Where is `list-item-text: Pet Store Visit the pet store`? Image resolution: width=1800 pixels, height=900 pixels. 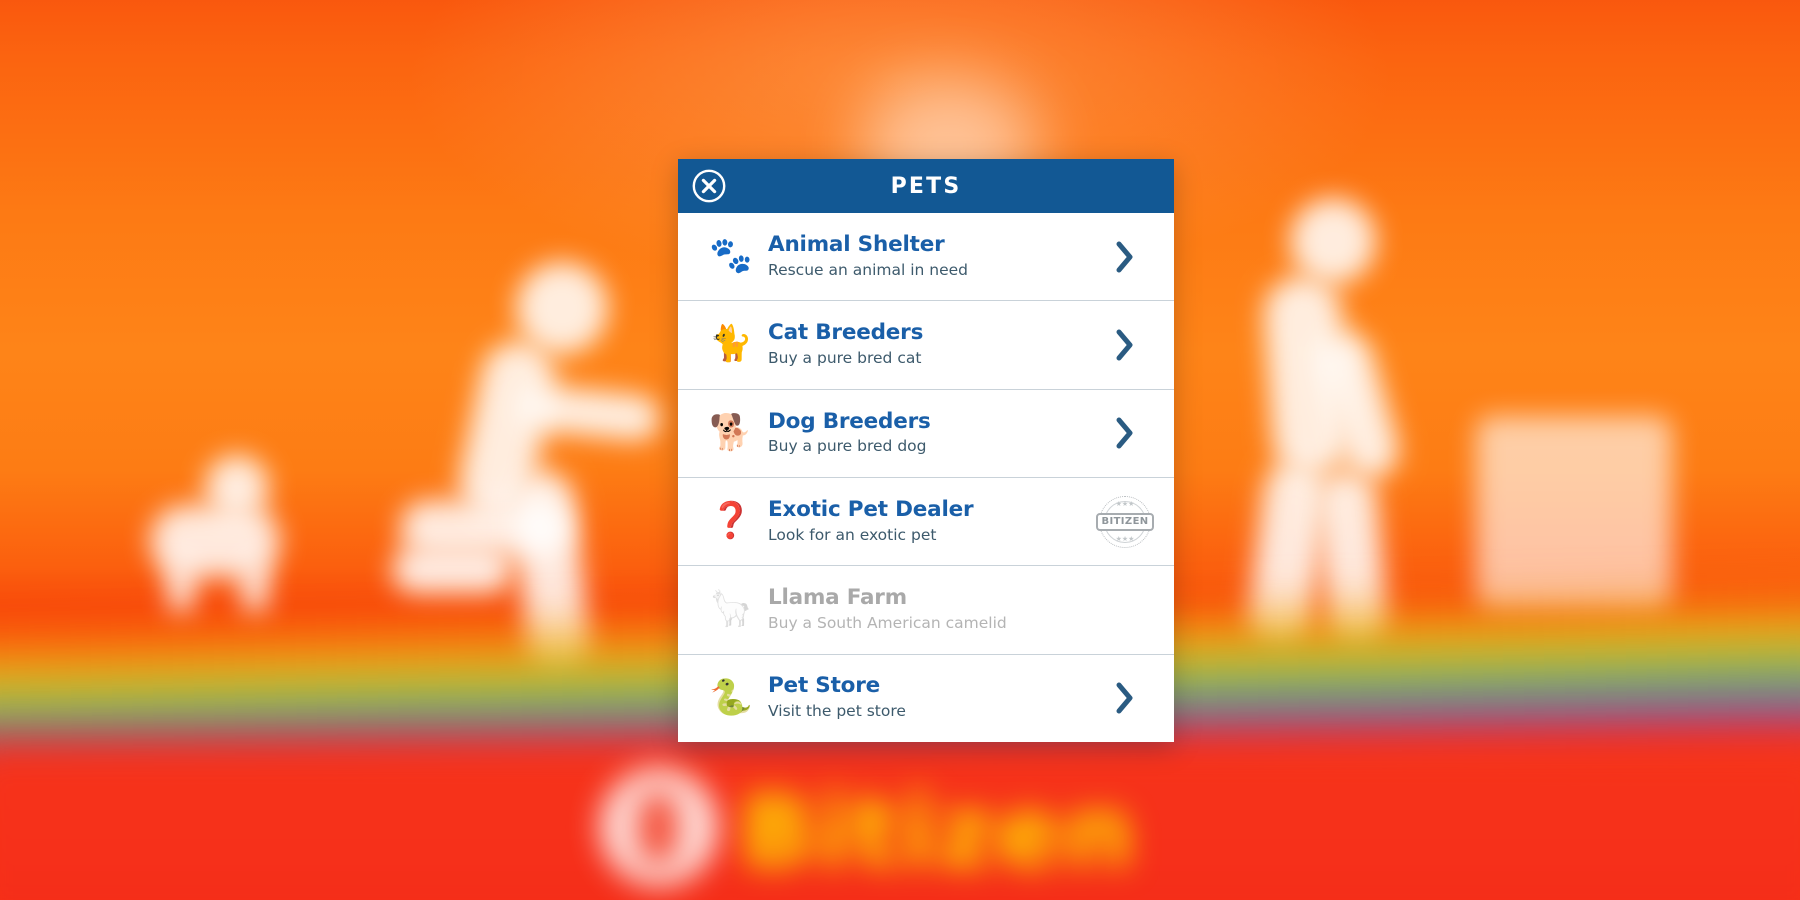 list-item-text: Pet Store Visit the pet store is located at coordinates (926, 698).